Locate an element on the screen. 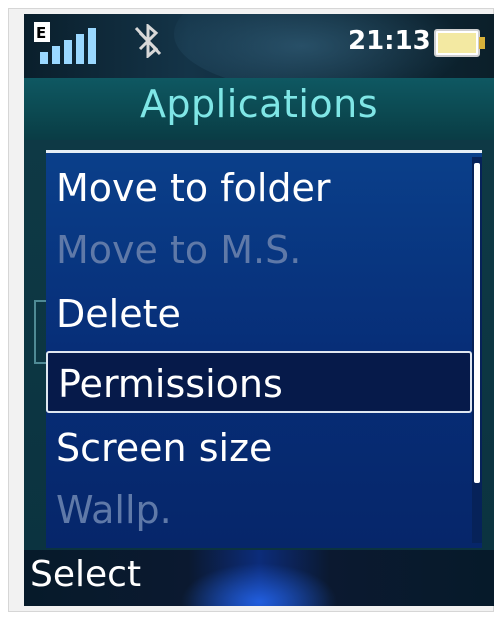  network-type-label: E is located at coordinates (41, 33).